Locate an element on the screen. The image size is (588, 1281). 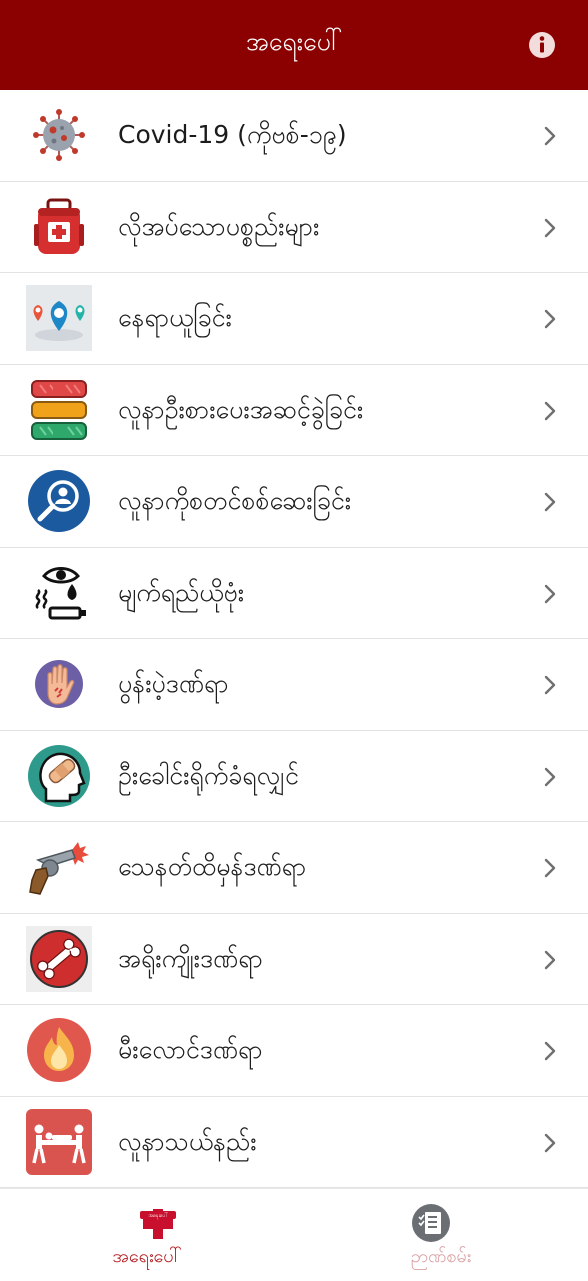
broken-bone-icon is located at coordinates (59, 958).